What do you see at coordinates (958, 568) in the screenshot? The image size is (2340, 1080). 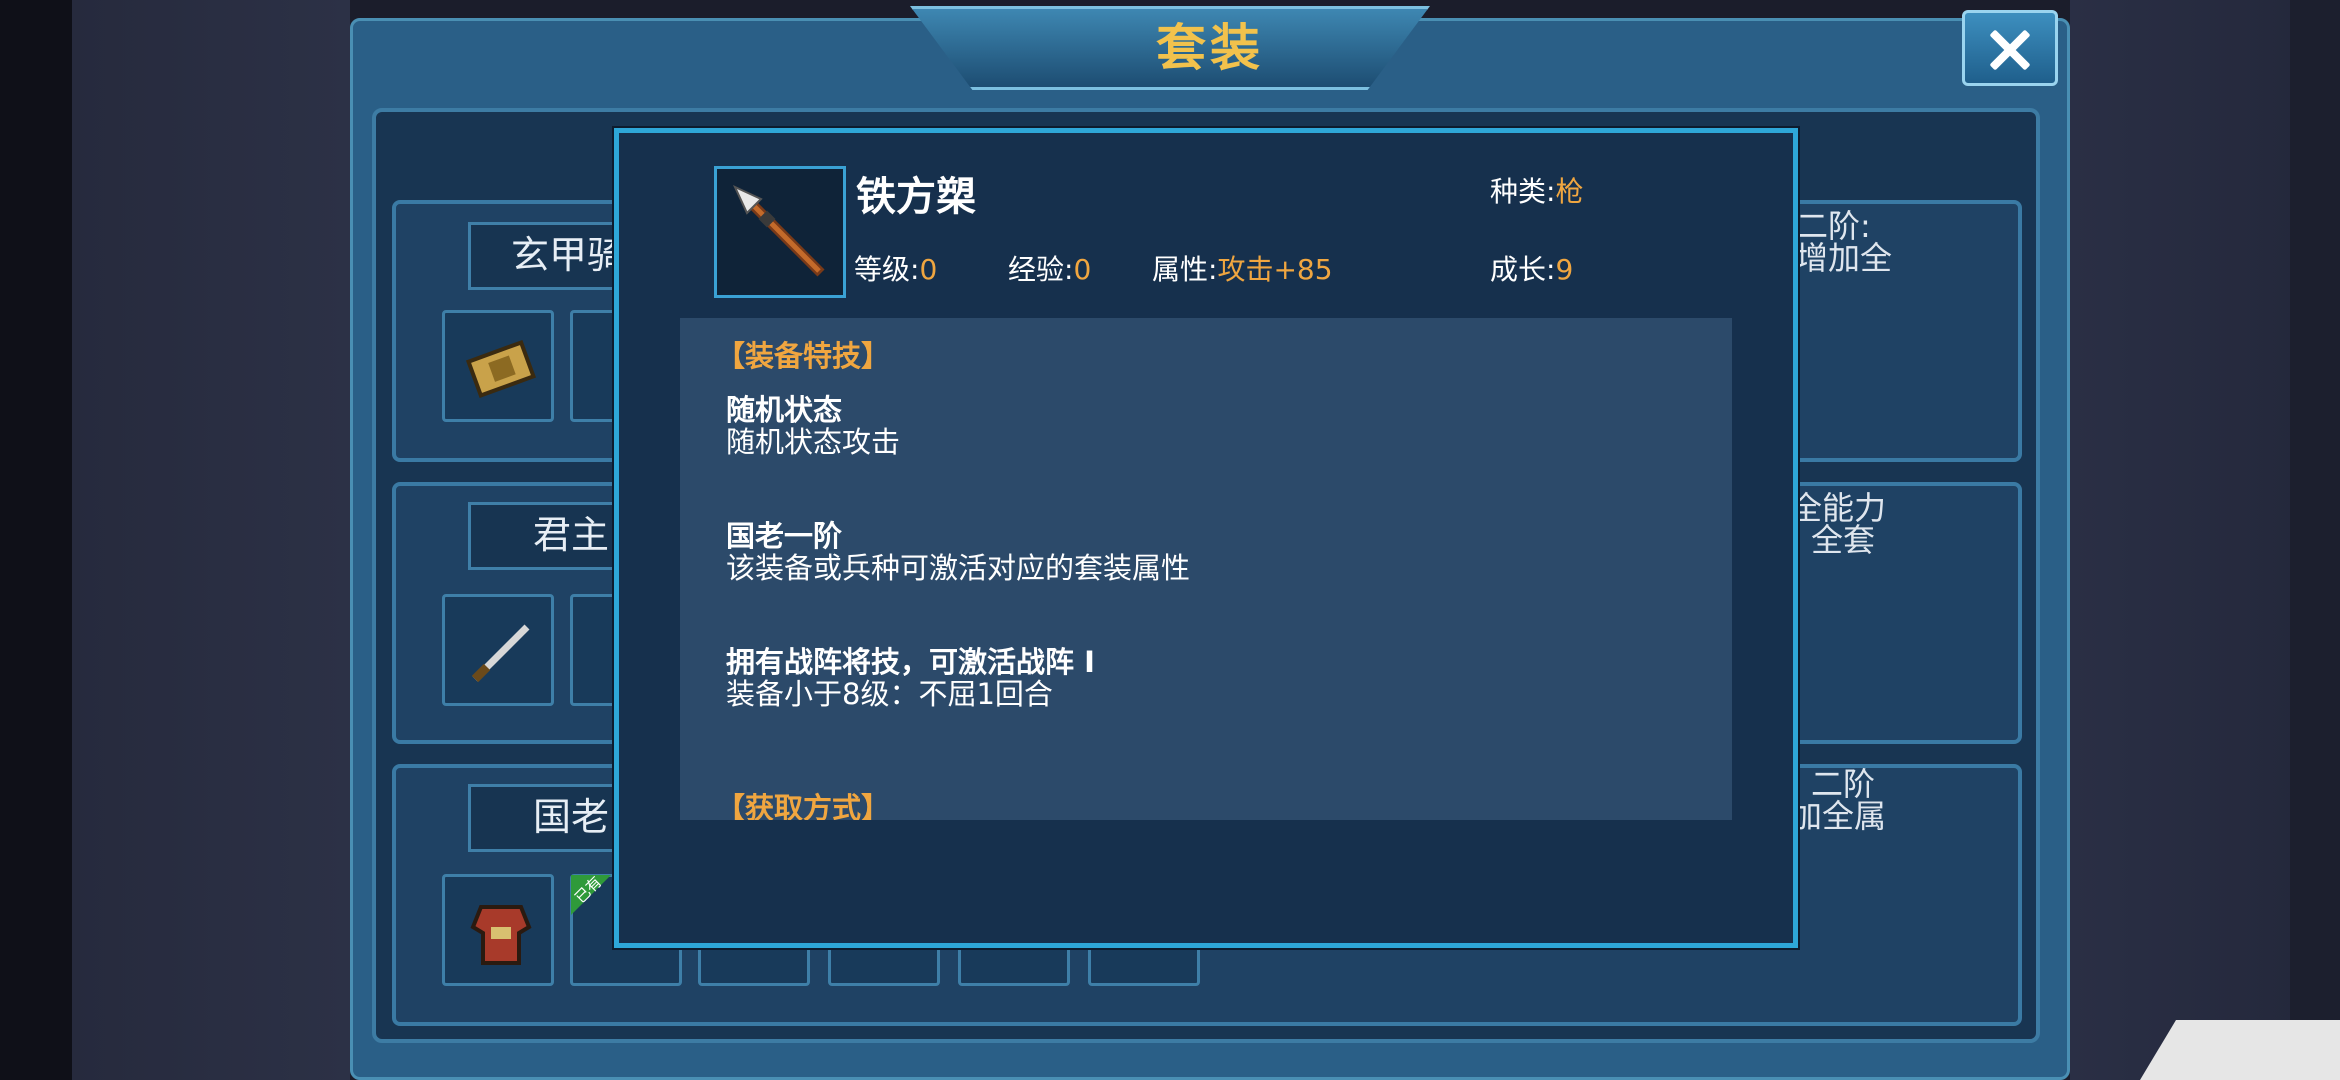 I see `skill-description: 该装备或兵种可激活对应的套装属性` at bounding box center [958, 568].